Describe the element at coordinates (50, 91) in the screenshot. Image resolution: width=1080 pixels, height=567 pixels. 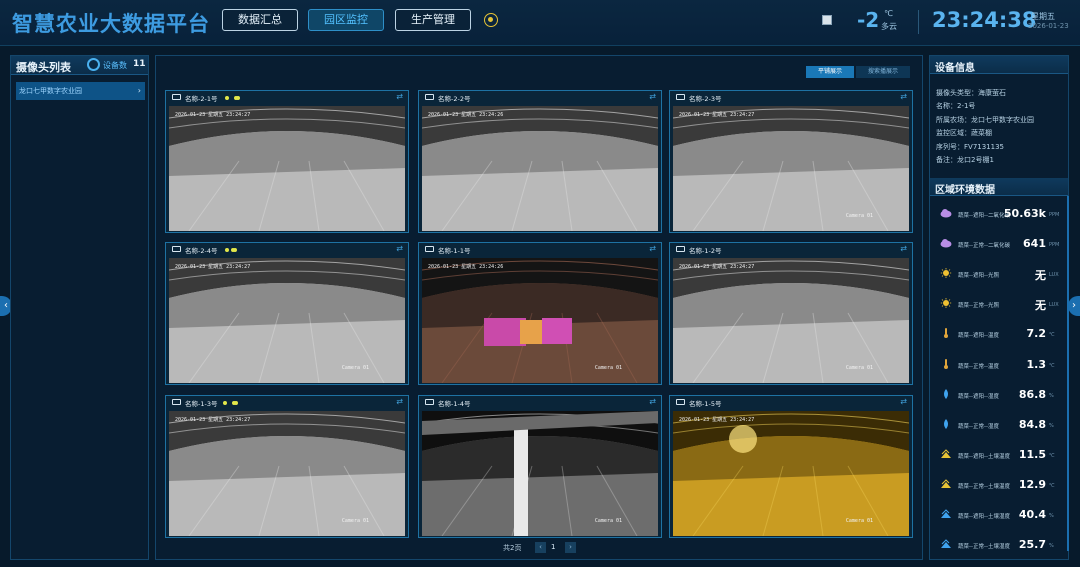
I see `camera-group-label: 龙口七甲数字农业园` at that location.